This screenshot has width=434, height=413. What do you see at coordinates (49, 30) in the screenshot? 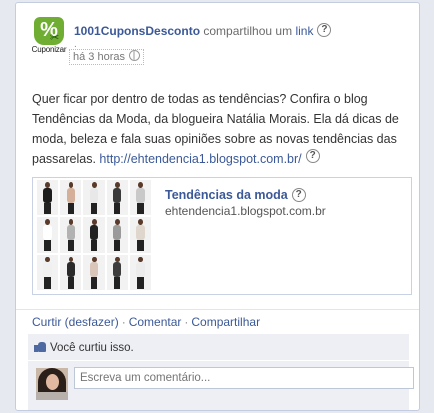
I see `logo-percent-symbol: %` at bounding box center [49, 30].